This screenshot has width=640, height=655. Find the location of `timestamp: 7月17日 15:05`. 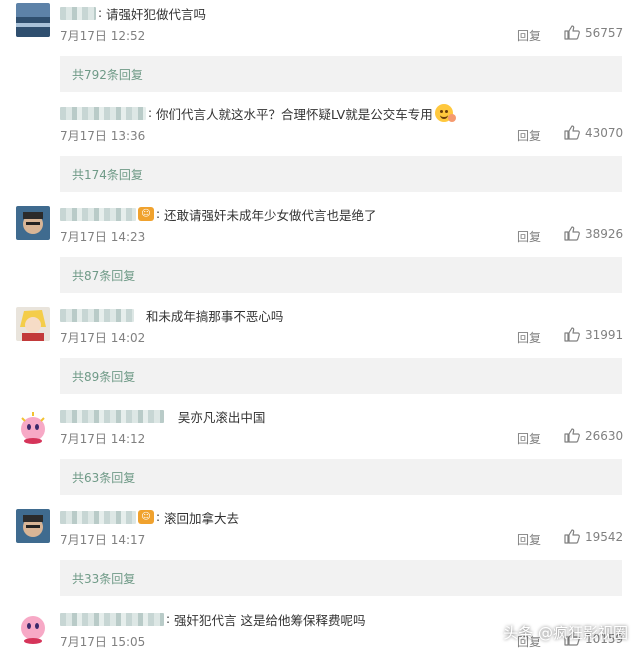

timestamp: 7月17日 15:05 is located at coordinates (103, 642).